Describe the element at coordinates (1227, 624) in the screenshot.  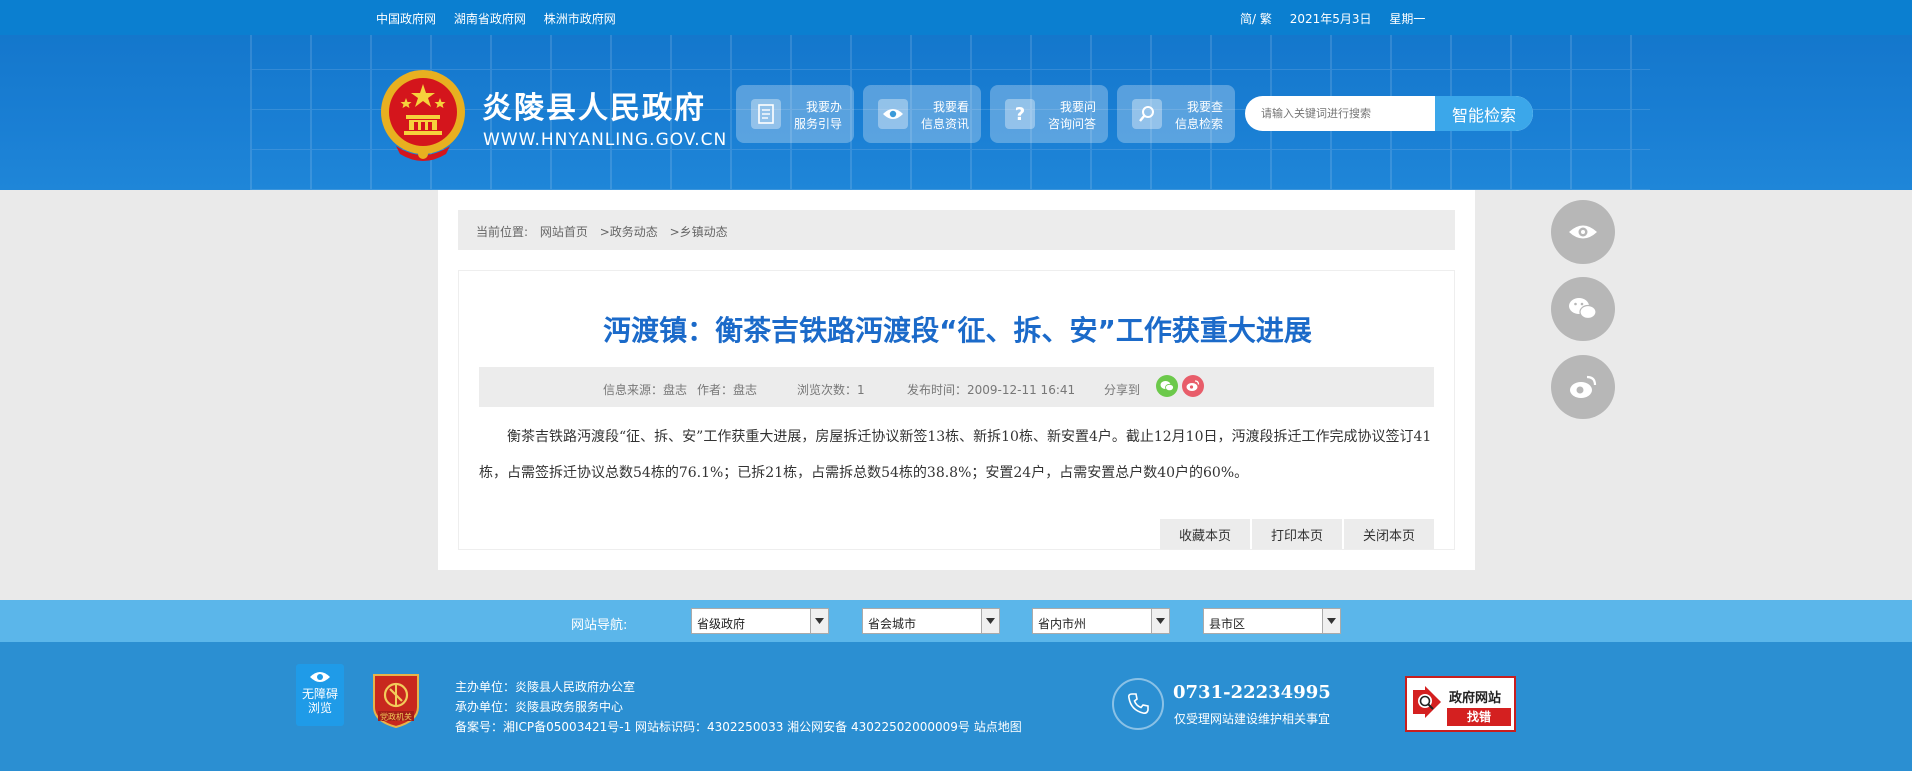
I see `select-value: 县市区` at that location.